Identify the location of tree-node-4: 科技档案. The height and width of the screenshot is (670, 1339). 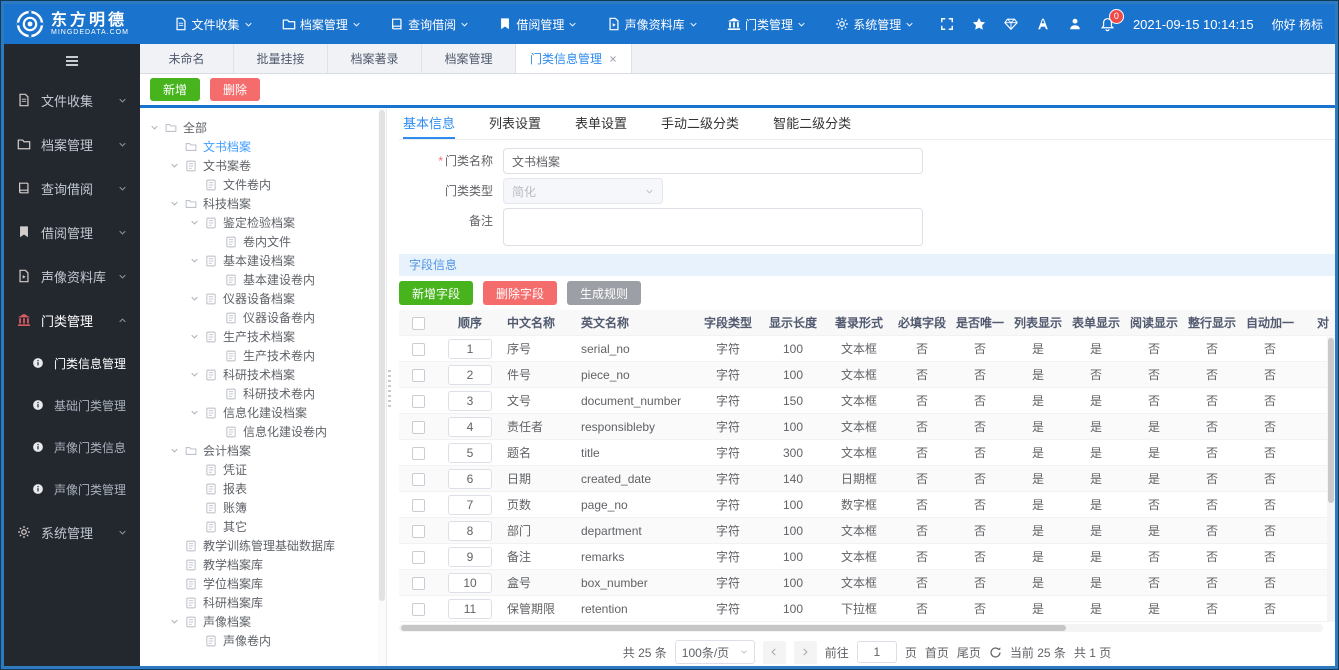
(264, 203).